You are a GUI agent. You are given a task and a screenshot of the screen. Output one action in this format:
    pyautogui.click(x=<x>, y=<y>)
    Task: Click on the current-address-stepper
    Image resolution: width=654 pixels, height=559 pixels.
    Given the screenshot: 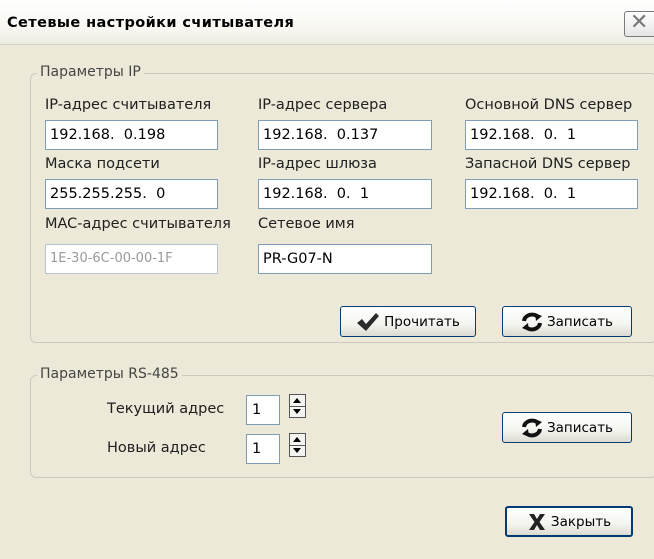 What is the action you would take?
    pyautogui.click(x=297, y=406)
    